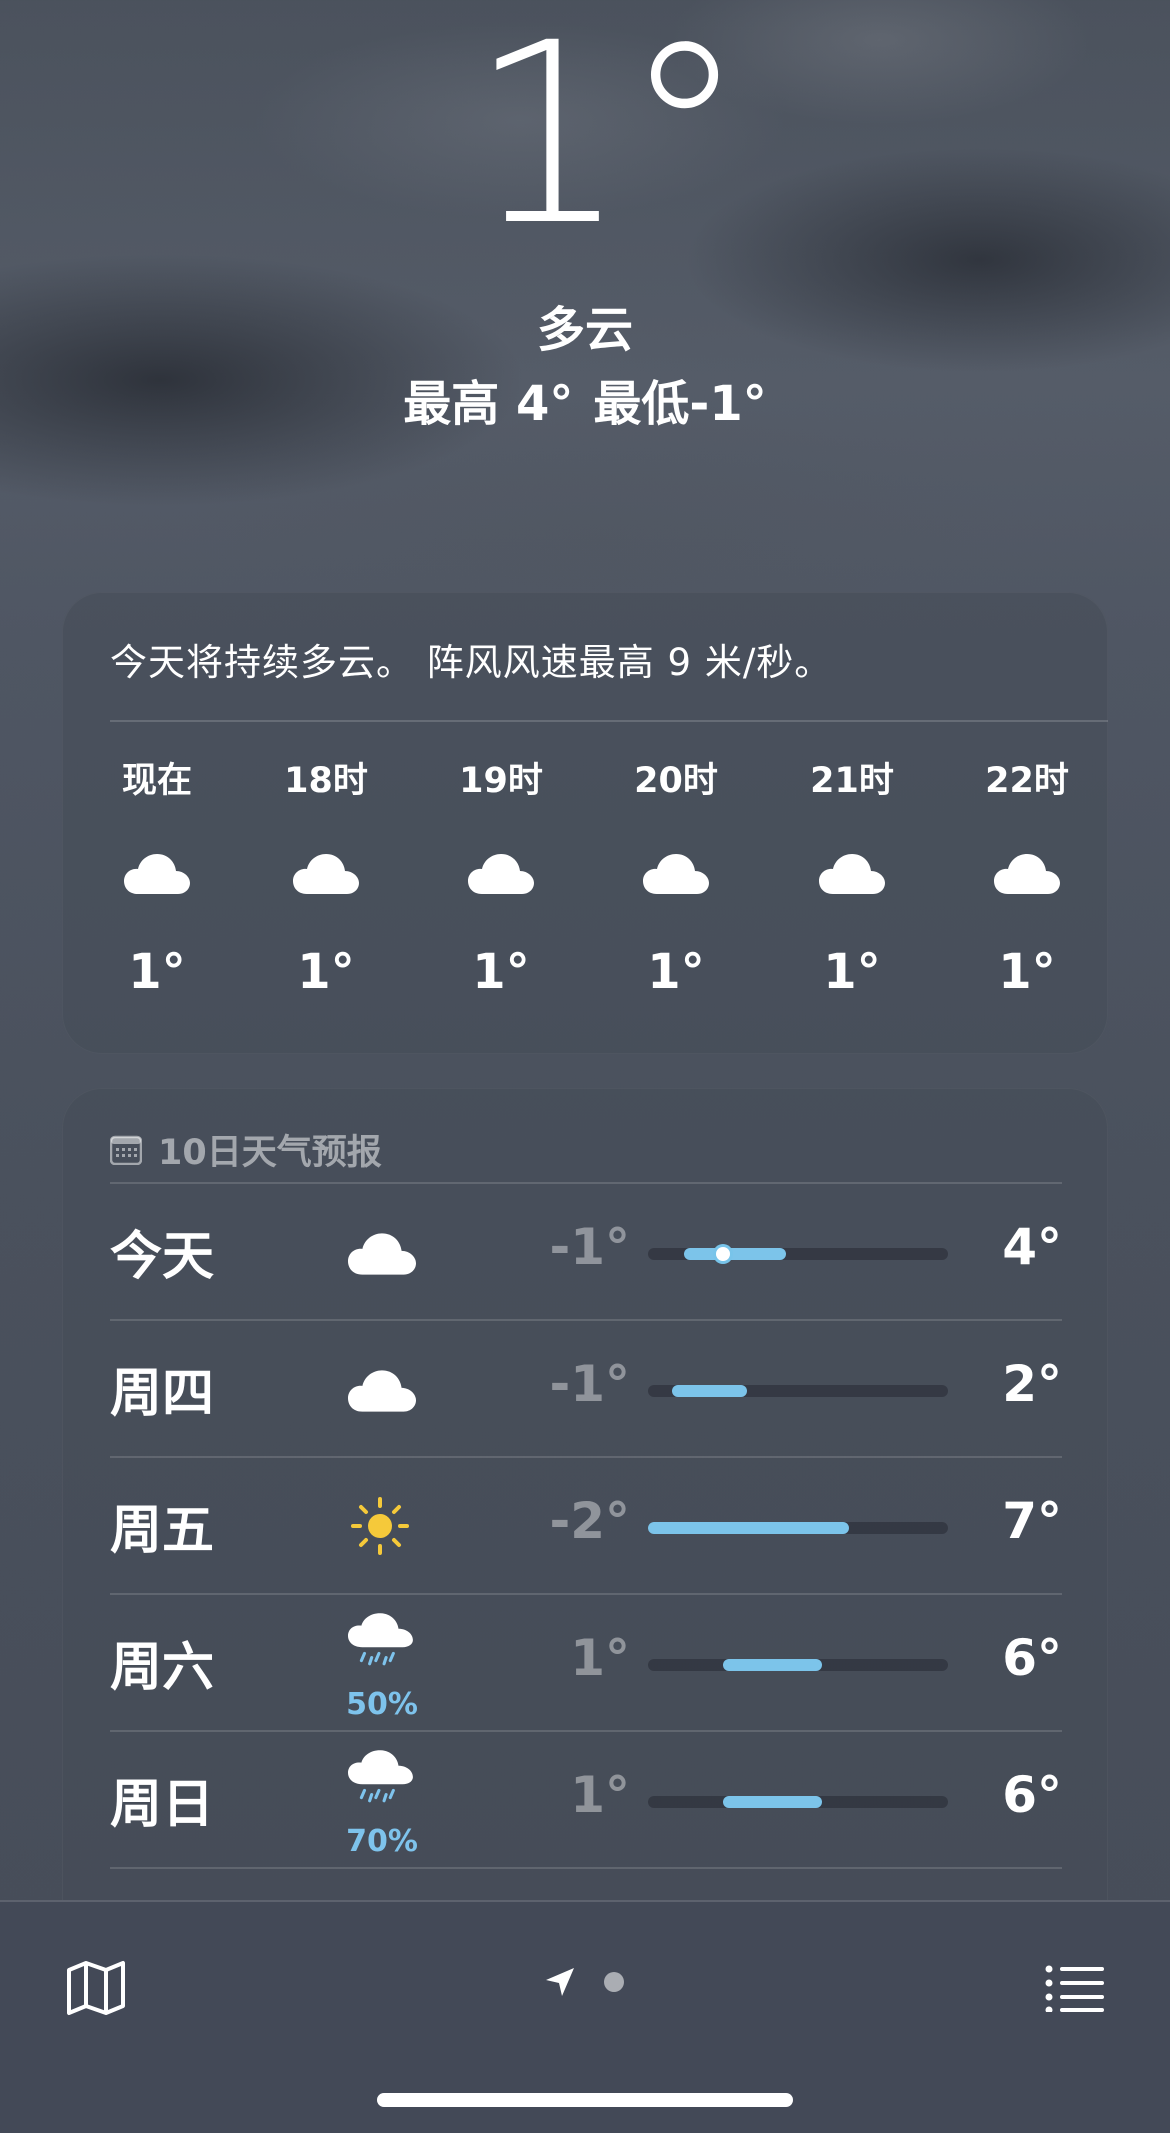  What do you see at coordinates (723, 1254) in the screenshot?
I see `current-temp-marker` at bounding box center [723, 1254].